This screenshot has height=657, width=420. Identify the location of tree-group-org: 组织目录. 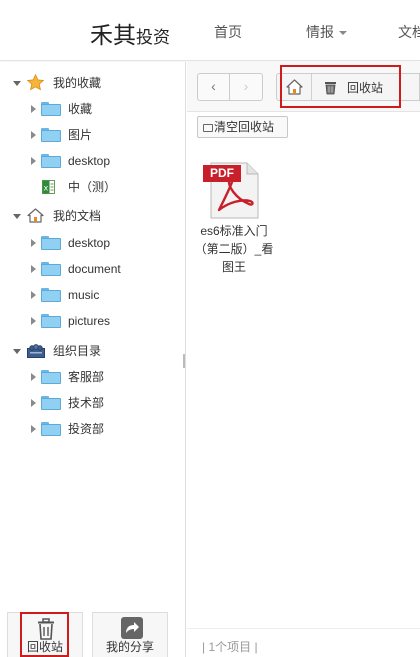
(93, 351).